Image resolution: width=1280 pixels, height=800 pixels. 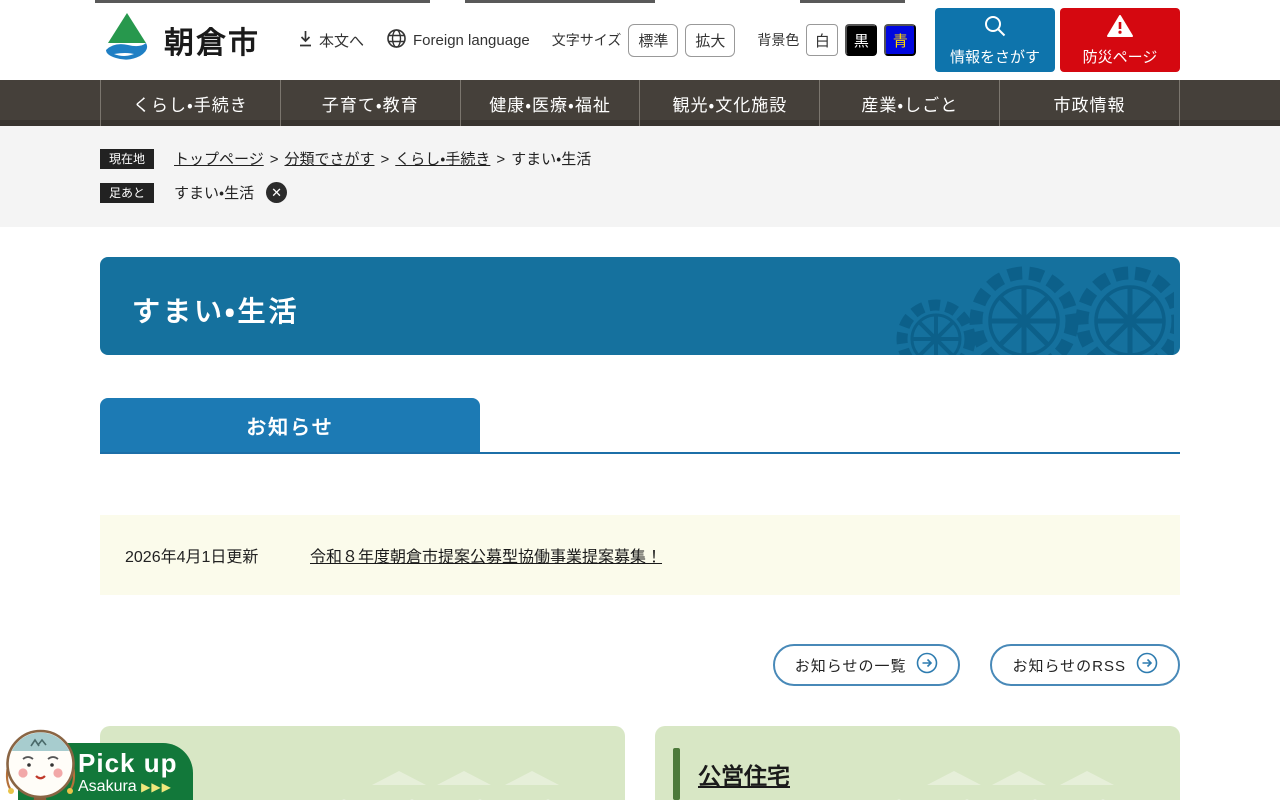 I want to click on nav-item-kosodate: 子育て・教育, so click(x=369, y=103).